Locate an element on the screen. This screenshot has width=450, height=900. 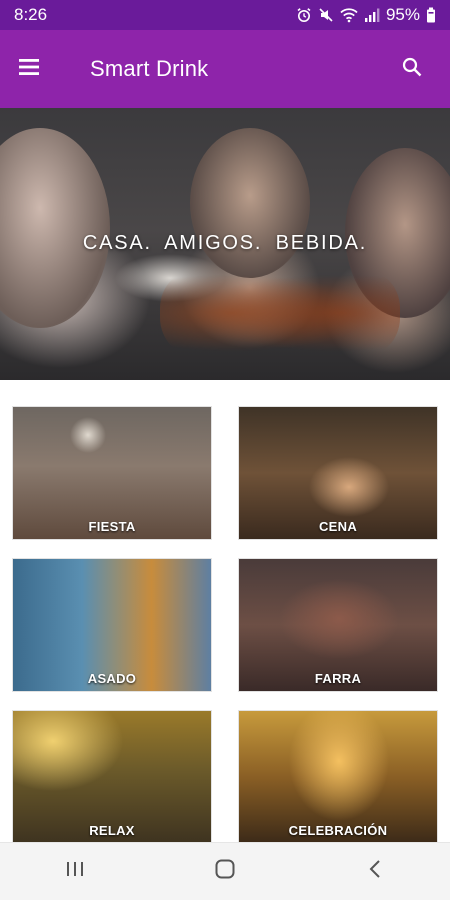
mute-icon is located at coordinates (326, 15).